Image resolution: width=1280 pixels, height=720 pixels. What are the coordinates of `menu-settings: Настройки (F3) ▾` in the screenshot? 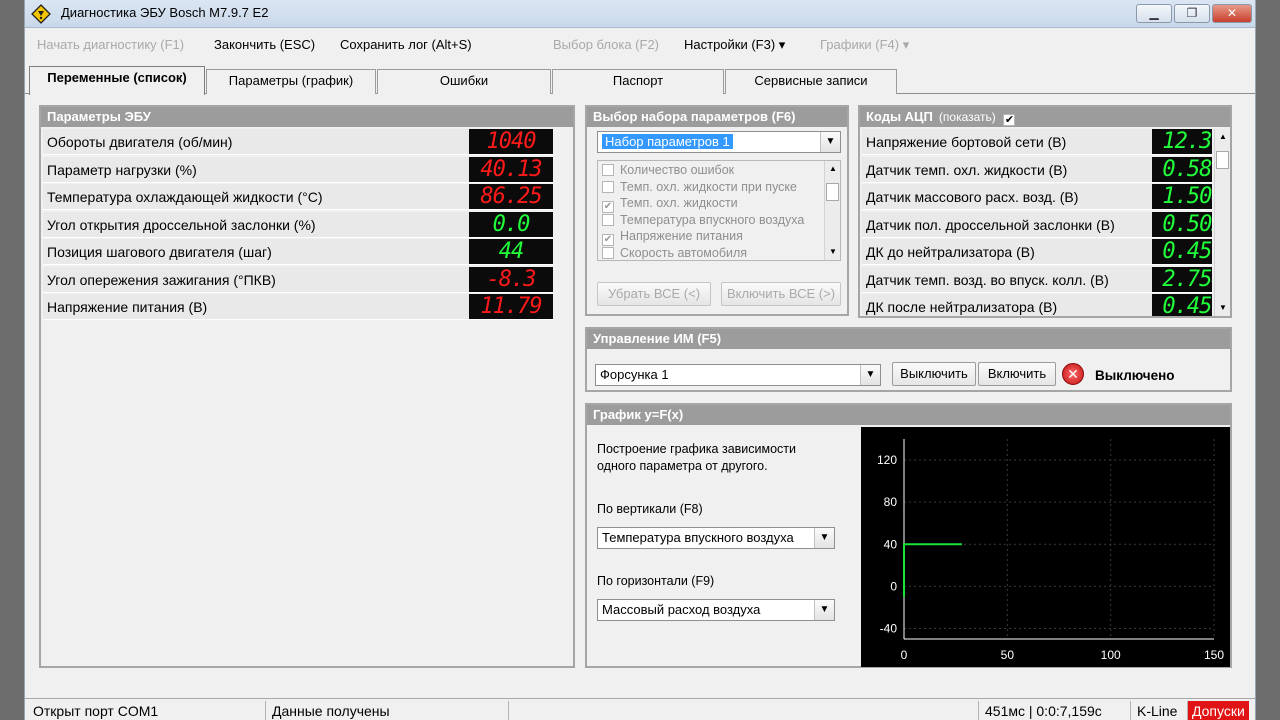 It's located at (734, 45).